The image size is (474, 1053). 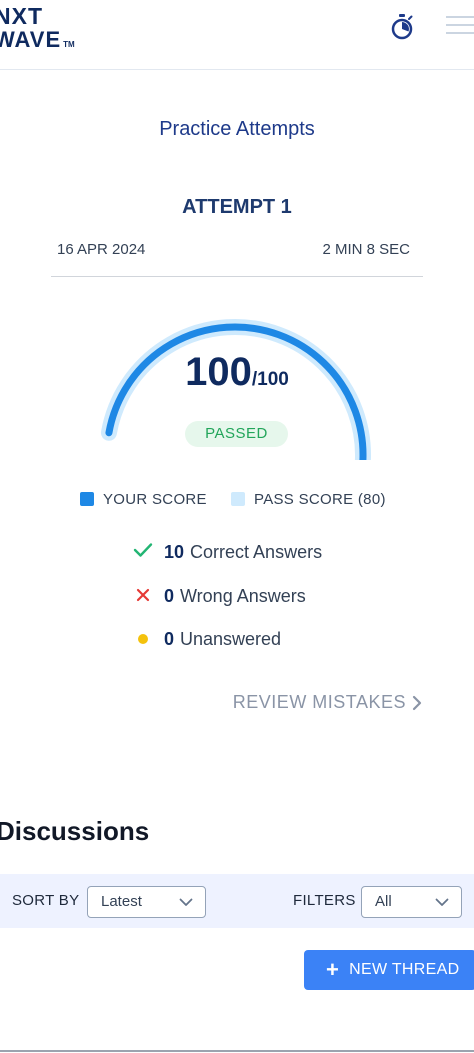 I want to click on discussions-title: Discussions, so click(x=75, y=831).